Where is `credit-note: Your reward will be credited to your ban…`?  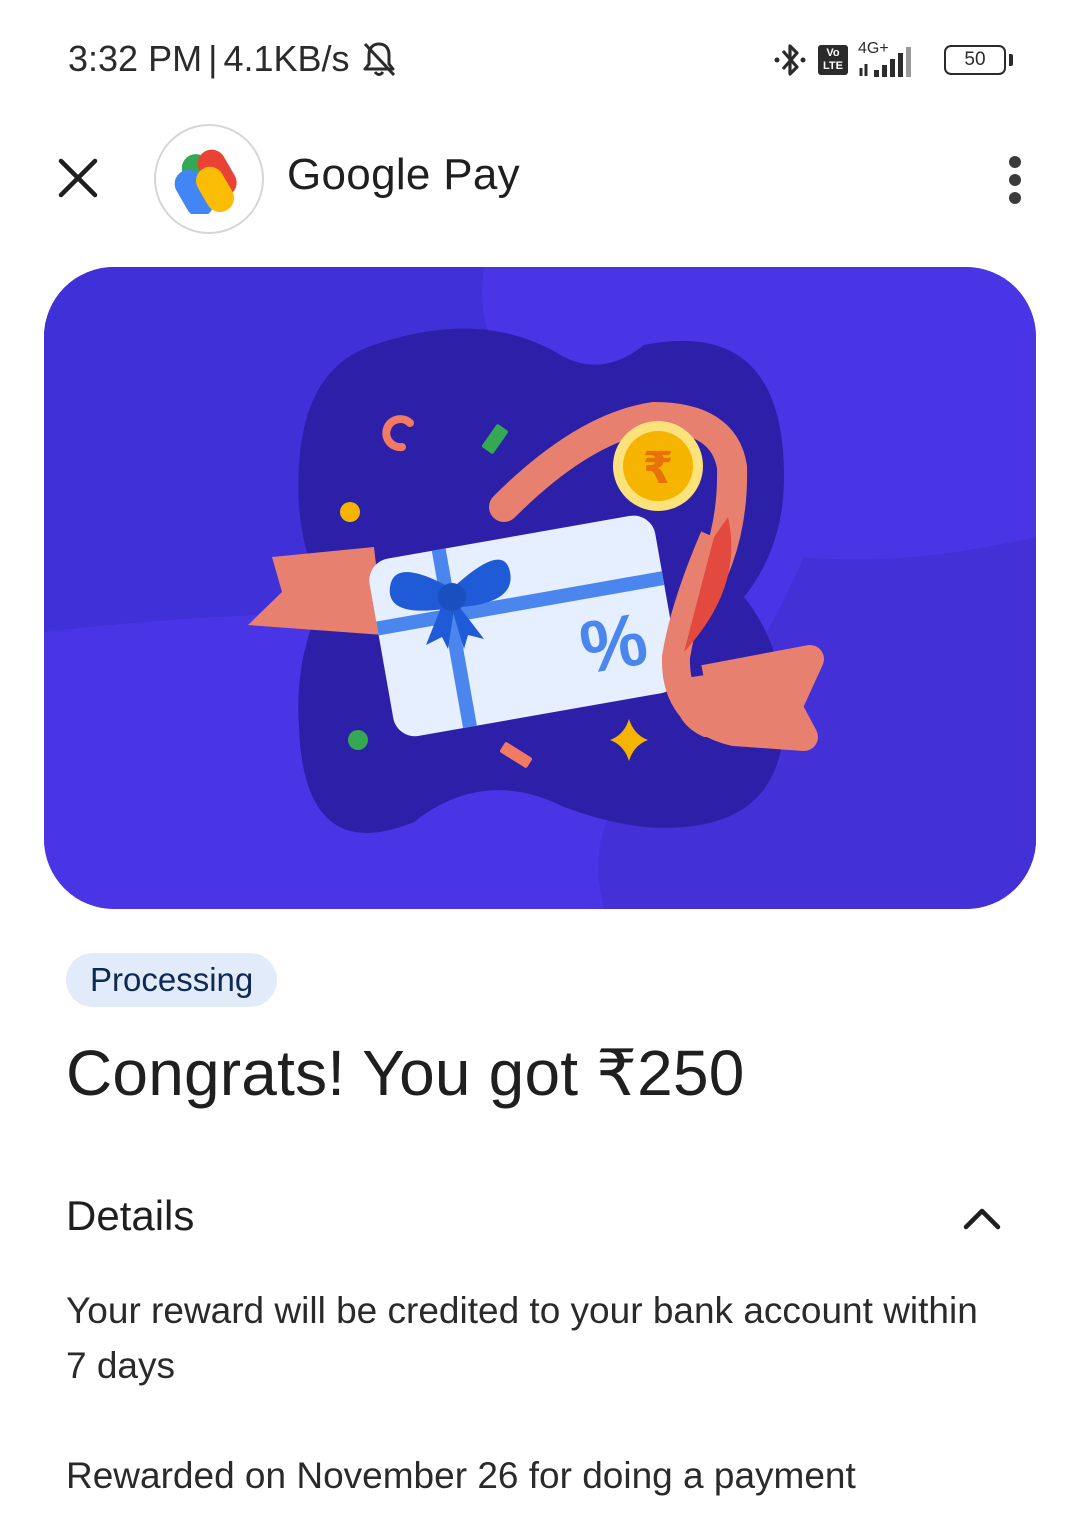
credit-note: Your reward will be credited to your ban… is located at coordinates (522, 1338).